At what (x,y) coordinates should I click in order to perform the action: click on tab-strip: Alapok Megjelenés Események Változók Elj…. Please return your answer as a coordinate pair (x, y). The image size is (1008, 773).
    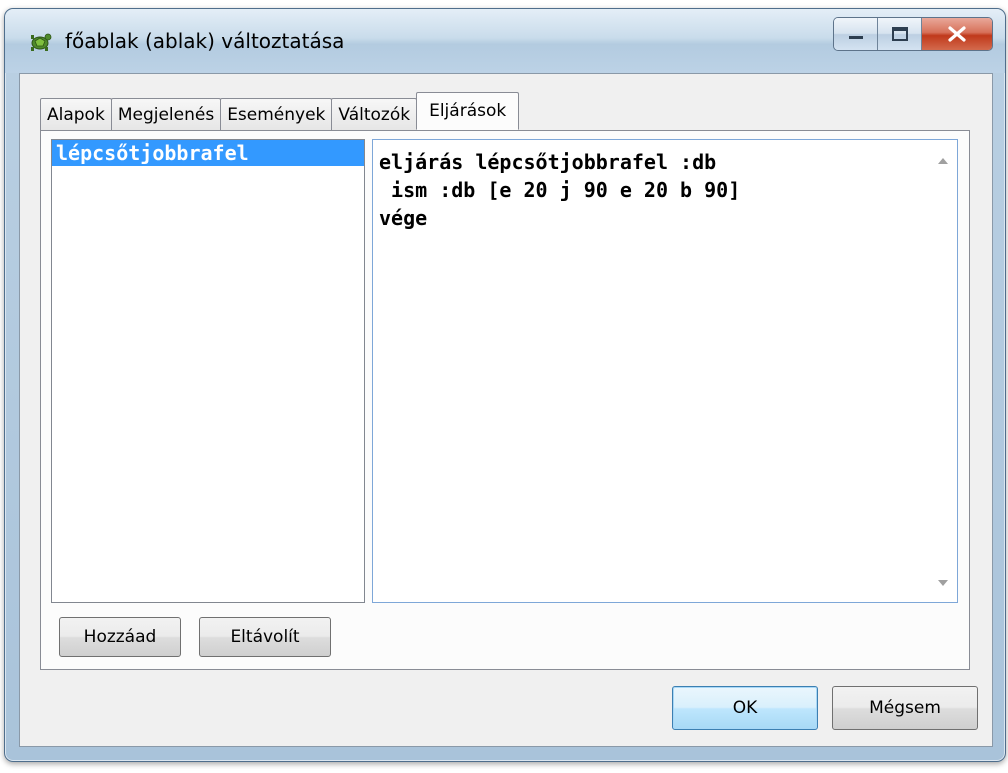
    Looking at the image, I should click on (280, 111).